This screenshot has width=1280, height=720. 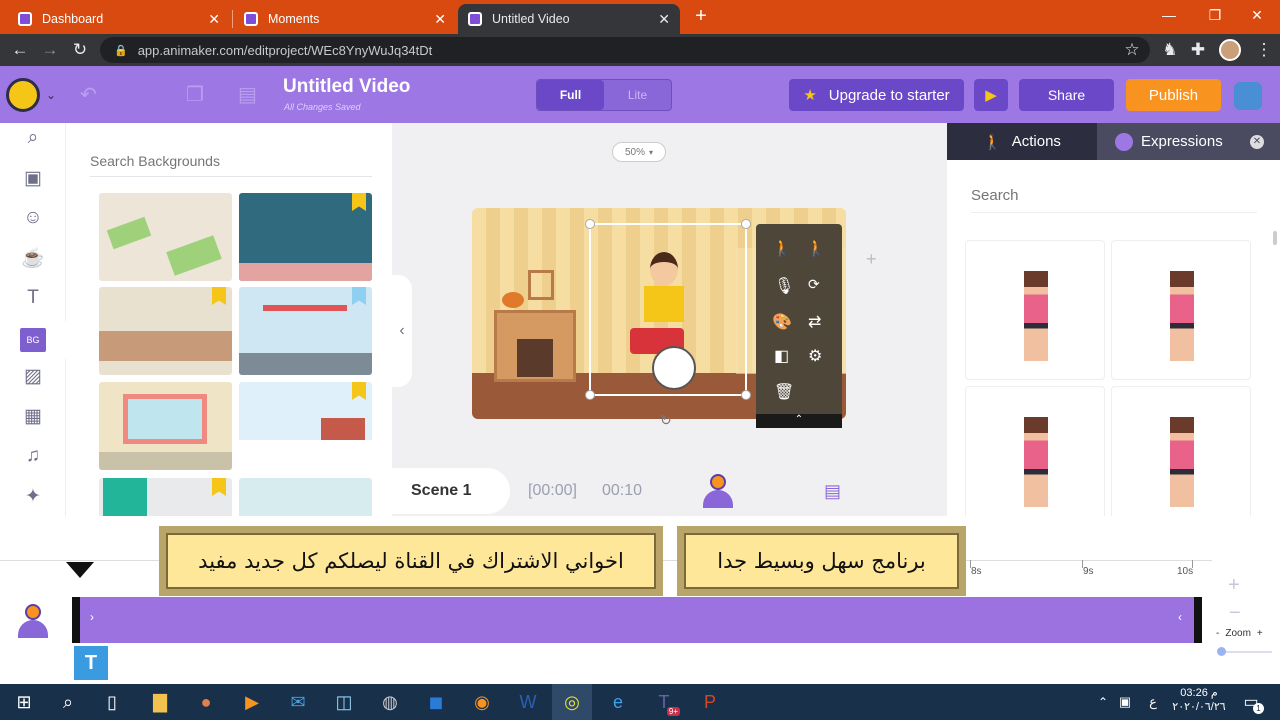 I want to click on tab-untitled-video: Untitled Video ✕, so click(x=569, y=19).